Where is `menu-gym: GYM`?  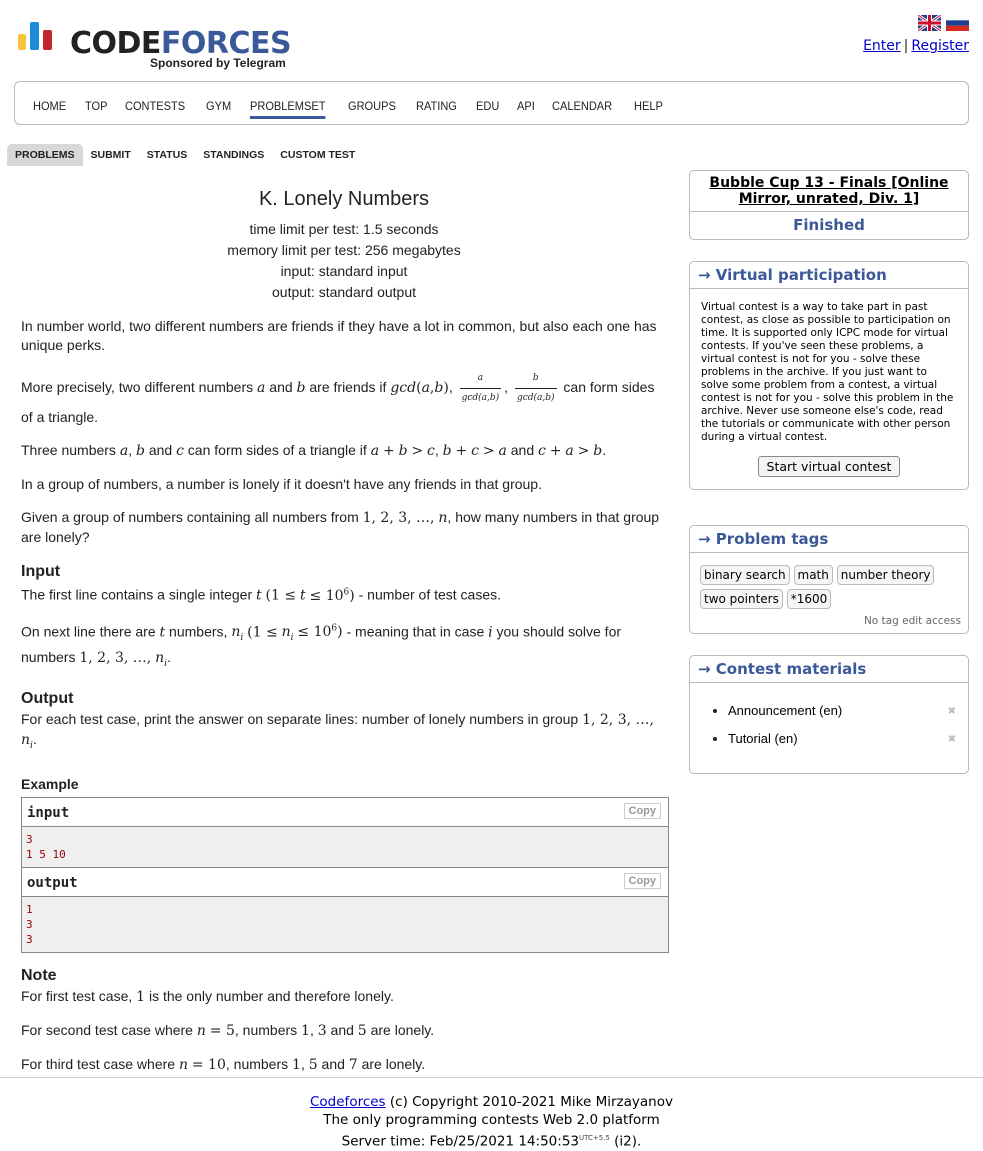
menu-gym: GYM is located at coordinates (218, 106).